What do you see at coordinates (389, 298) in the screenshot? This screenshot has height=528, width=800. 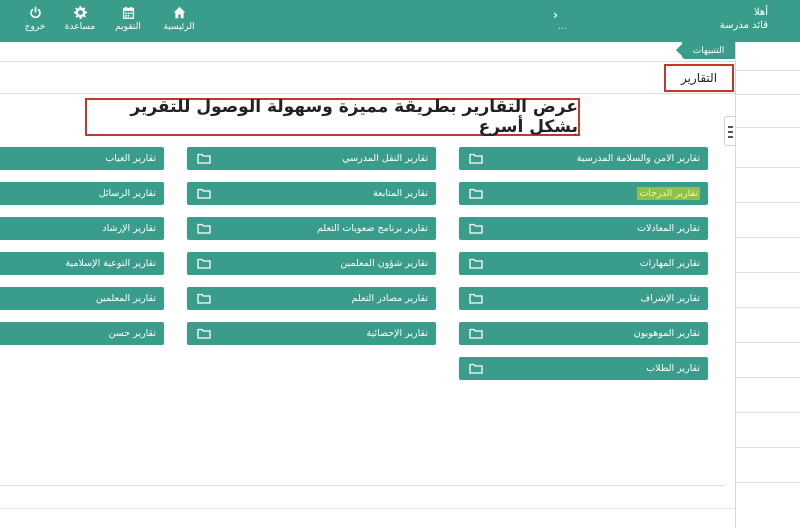 I see `report-label: تقارير مصادر التعلم` at bounding box center [389, 298].